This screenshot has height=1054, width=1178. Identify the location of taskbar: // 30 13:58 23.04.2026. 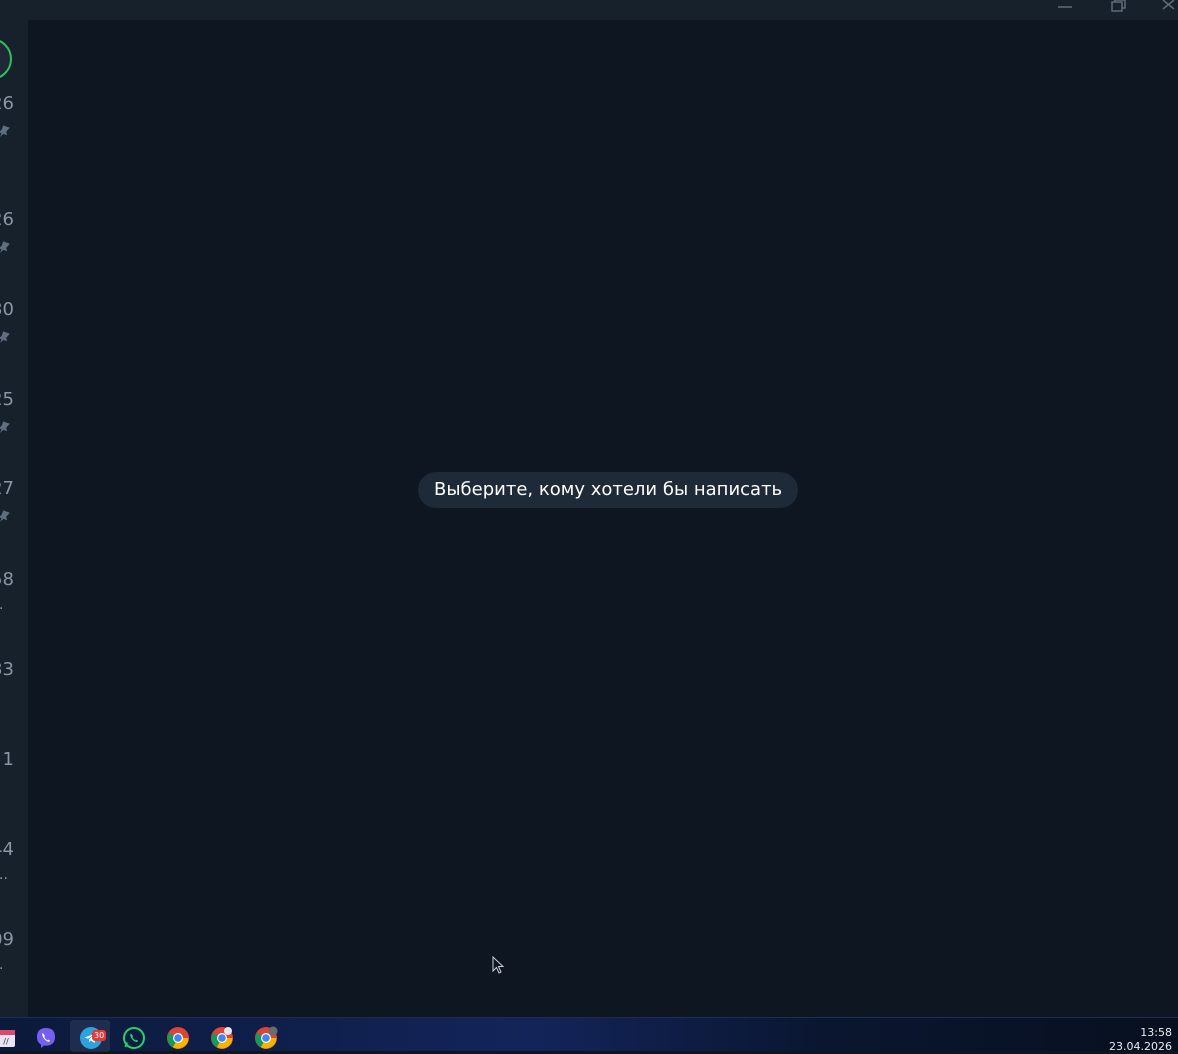
(589, 1035).